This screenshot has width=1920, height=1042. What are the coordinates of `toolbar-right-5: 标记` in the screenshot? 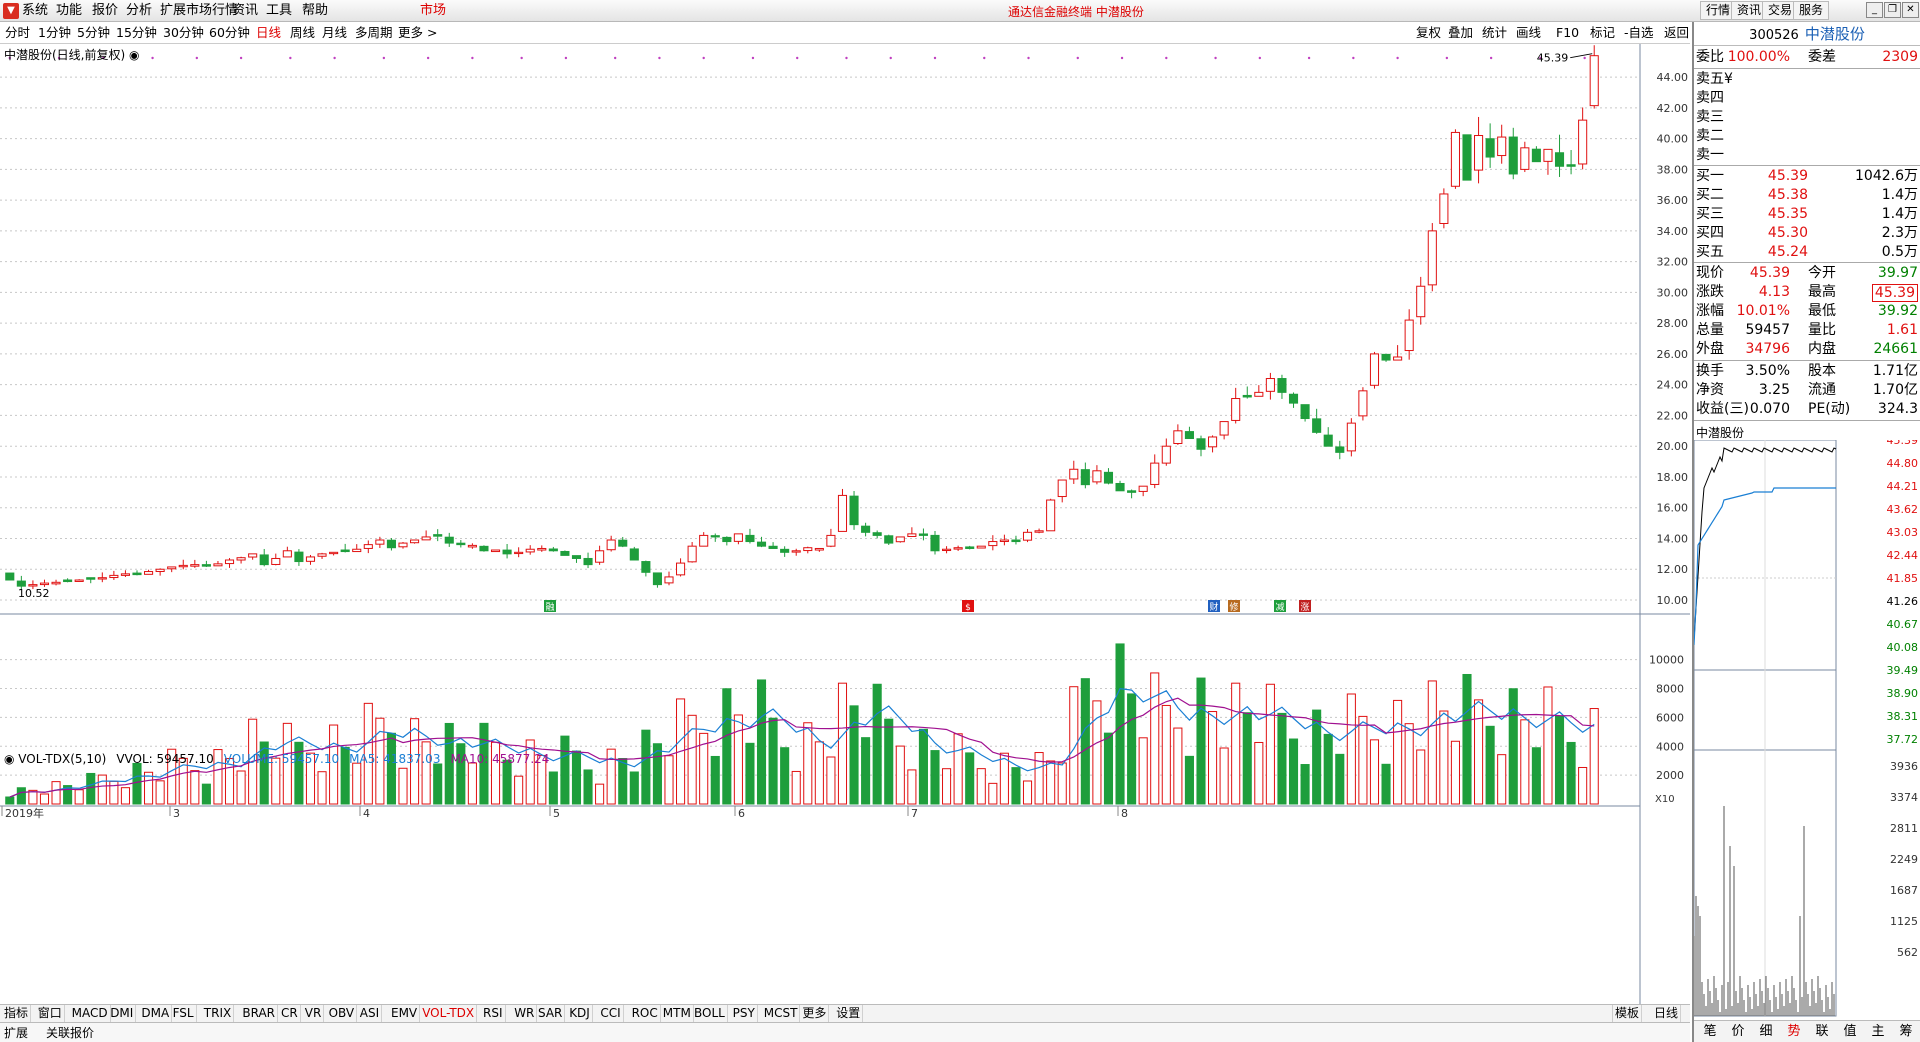 It's located at (1602, 33).